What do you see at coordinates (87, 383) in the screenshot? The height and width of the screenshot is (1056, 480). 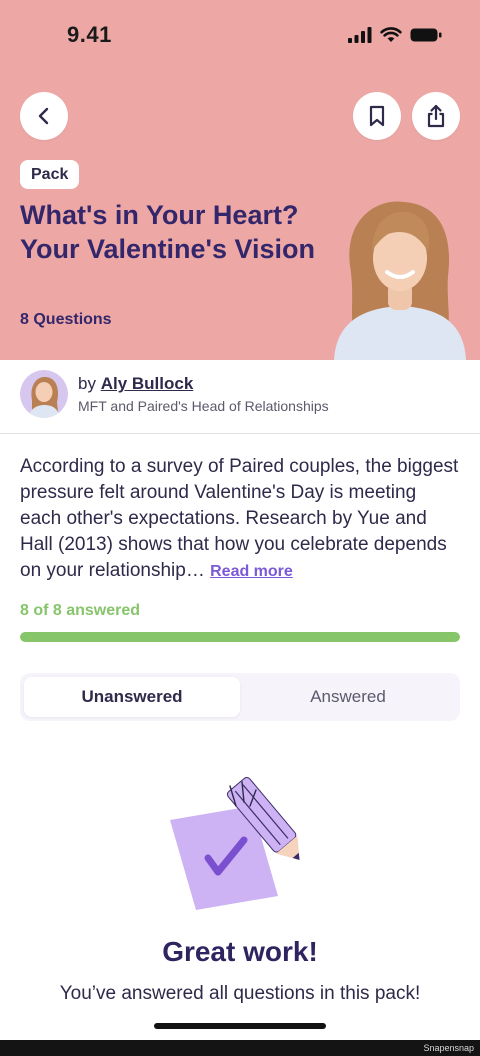 I see `author-by-prefix: by` at bounding box center [87, 383].